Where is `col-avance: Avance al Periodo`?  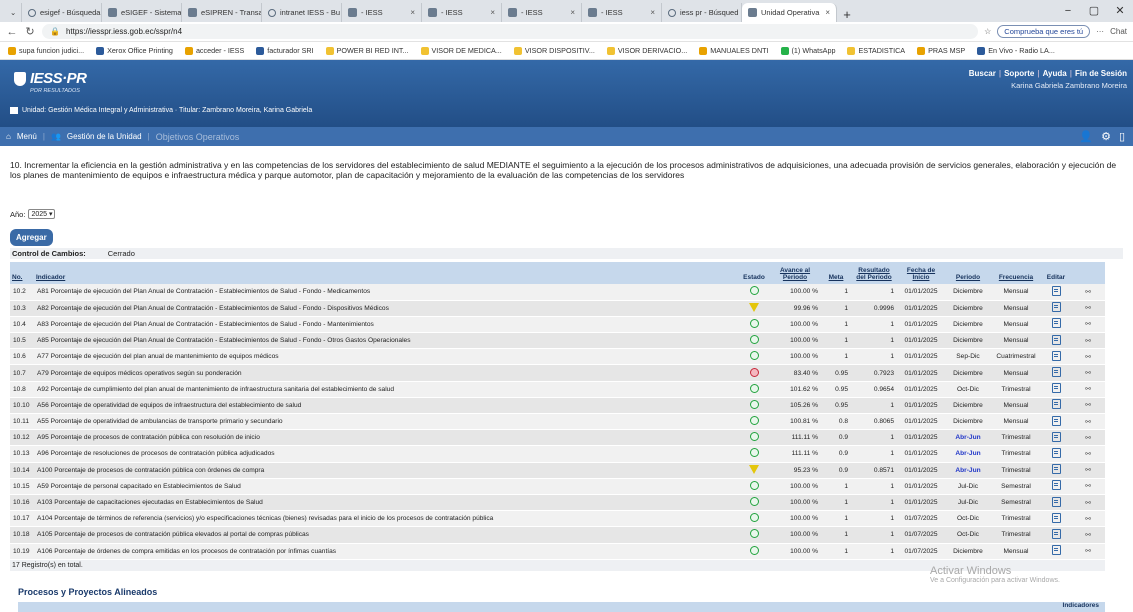
col-avance: Avance al Periodo is located at coordinates (795, 273).